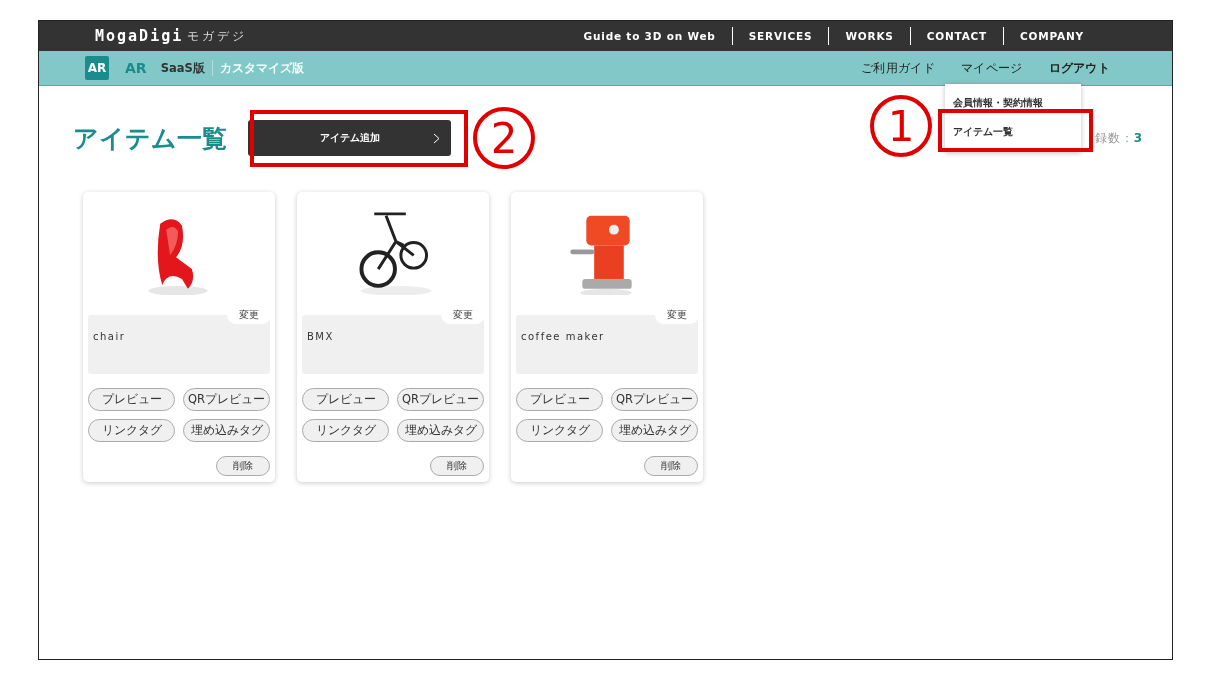  I want to click on logo-kana: モガデジ, so click(217, 36).